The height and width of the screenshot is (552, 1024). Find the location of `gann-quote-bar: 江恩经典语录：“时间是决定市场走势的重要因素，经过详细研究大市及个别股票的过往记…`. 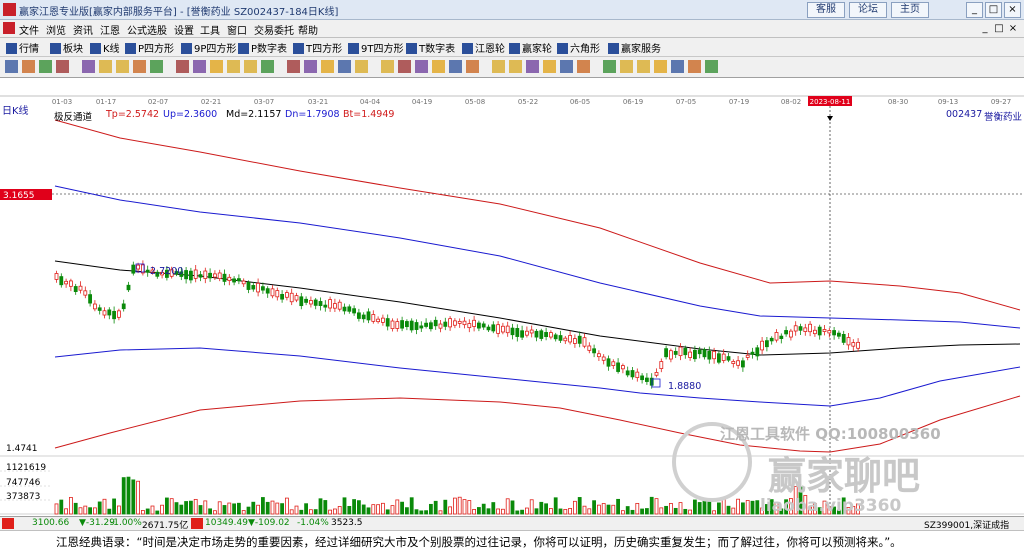

gann-quote-bar: 江恩经典语录：“时间是决定市场走势的重要因素，经过详细研究大市及个别股票的过往记… is located at coordinates (512, 541).